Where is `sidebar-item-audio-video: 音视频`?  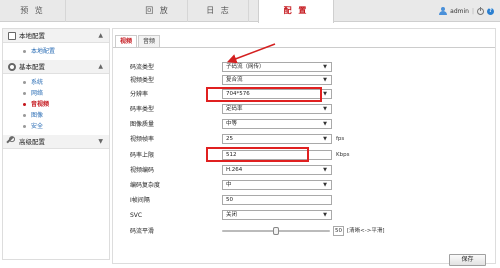
sidebar-item-audio-video: 音视频 is located at coordinates (56, 104).